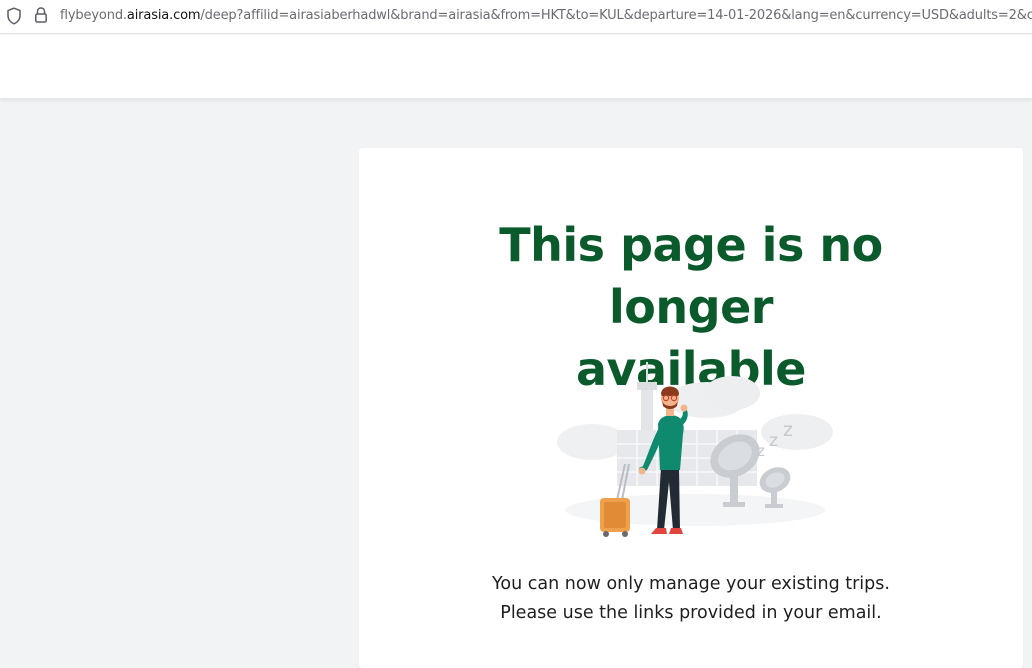 This screenshot has width=1032, height=668. What do you see at coordinates (14, 16) in the screenshot?
I see `shield-icon` at bounding box center [14, 16].